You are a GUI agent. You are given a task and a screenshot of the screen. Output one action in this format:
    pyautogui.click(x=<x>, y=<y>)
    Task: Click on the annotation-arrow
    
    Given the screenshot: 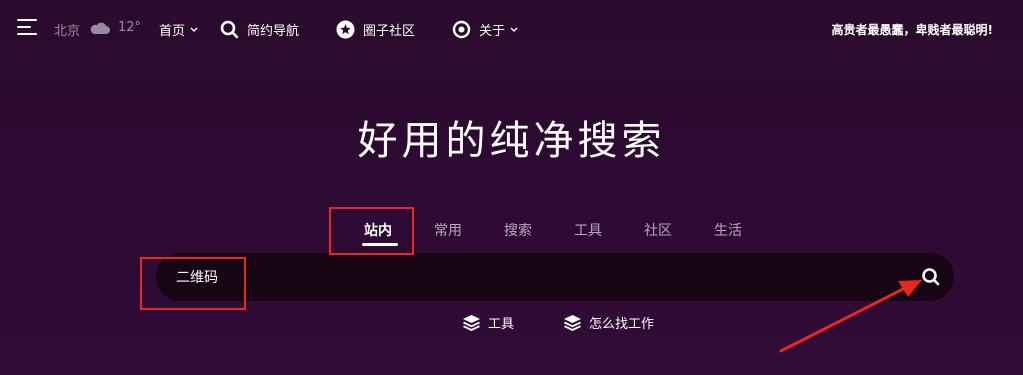 What is the action you would take?
    pyautogui.click(x=850, y=316)
    